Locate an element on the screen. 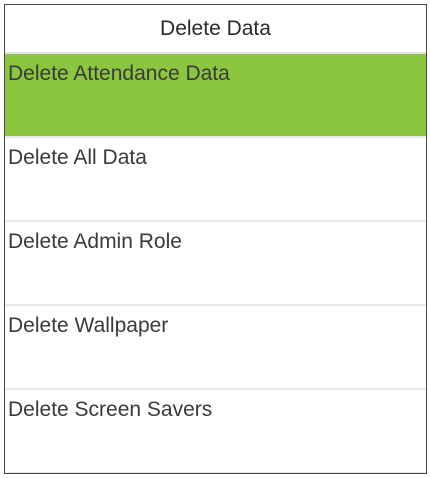  menu-item-label: Delete Admin Role is located at coordinates (95, 241).